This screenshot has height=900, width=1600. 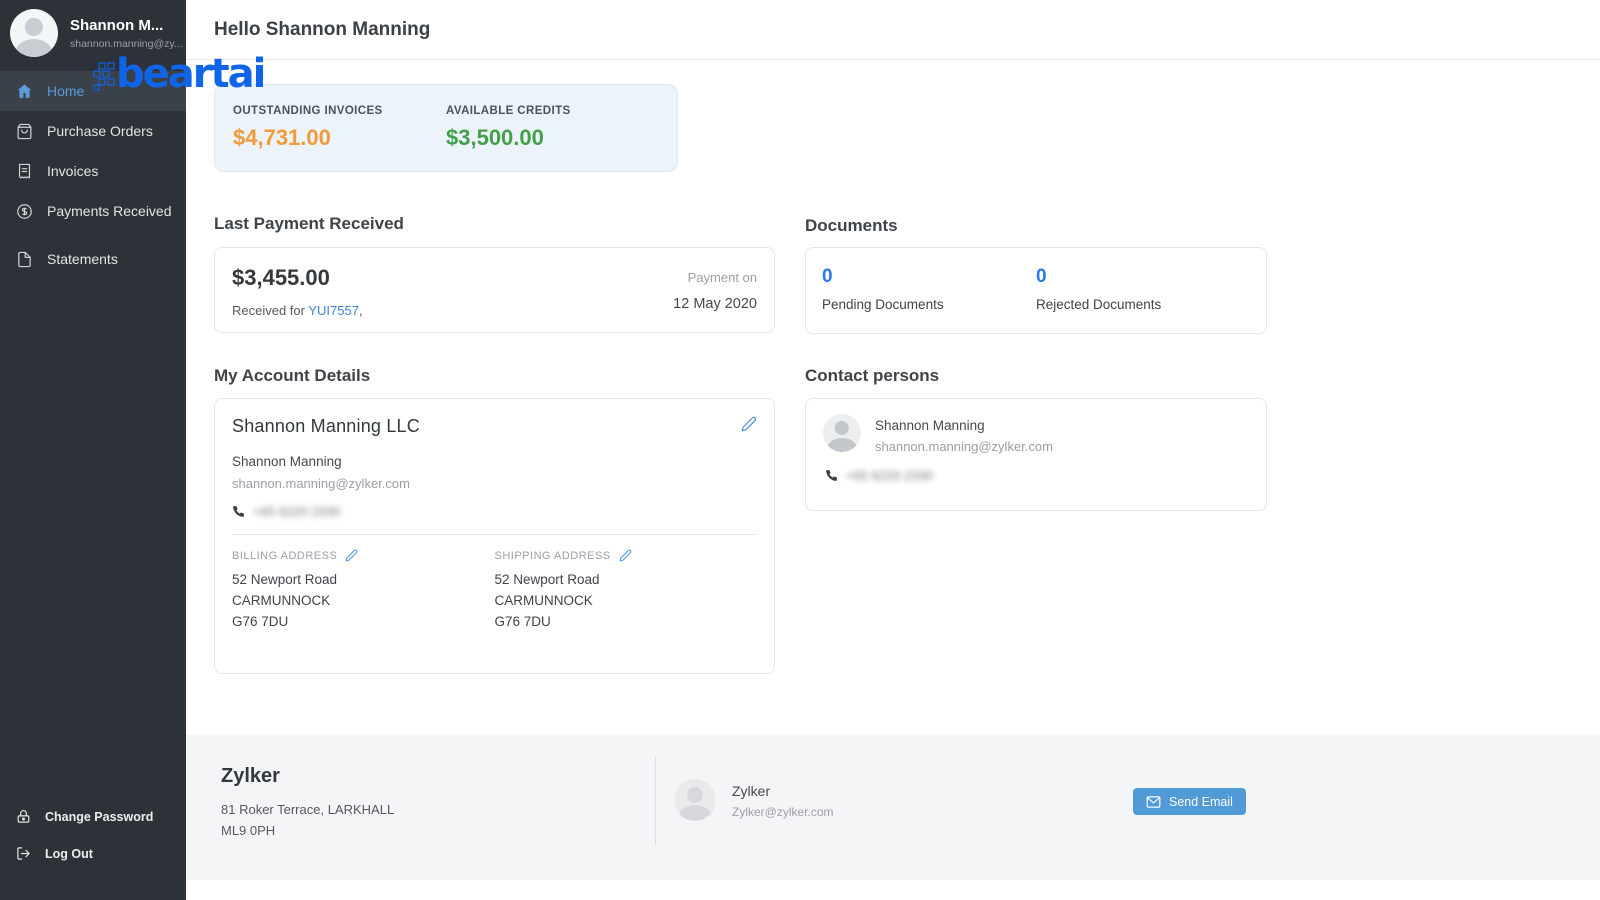 What do you see at coordinates (297, 511) in the screenshot?
I see `account-phone-blurred: +65 6220 2330` at bounding box center [297, 511].